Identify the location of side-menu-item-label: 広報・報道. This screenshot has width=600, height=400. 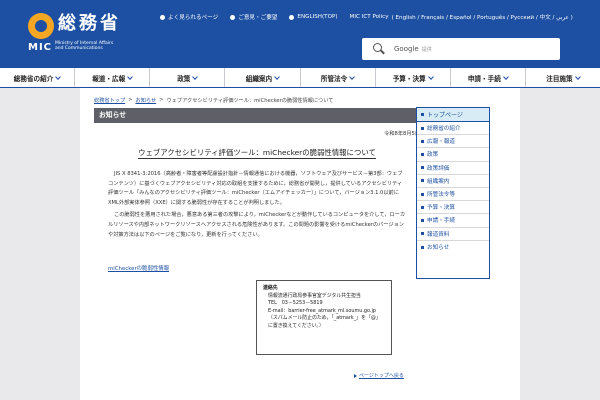
(441, 142).